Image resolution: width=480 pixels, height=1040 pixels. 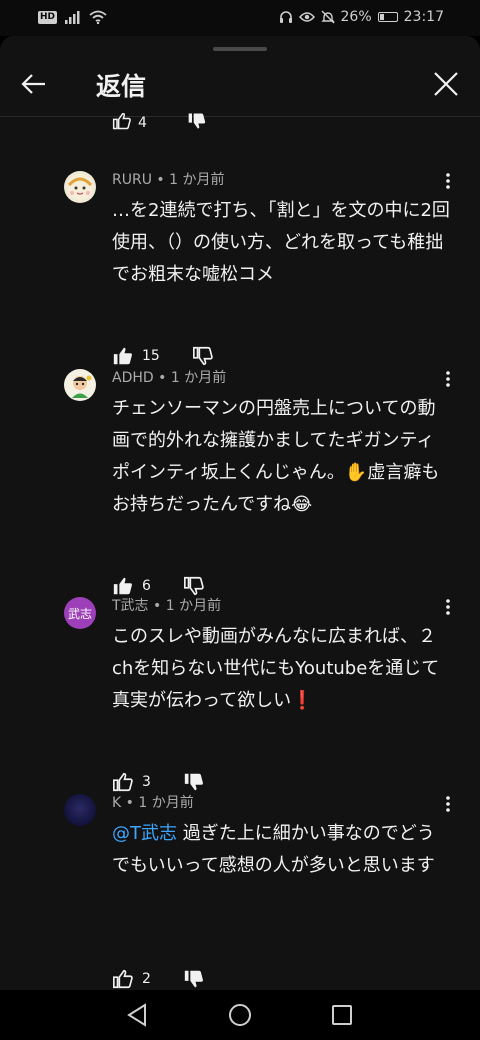 I want to click on battery-percent: 26%, so click(x=356, y=17).